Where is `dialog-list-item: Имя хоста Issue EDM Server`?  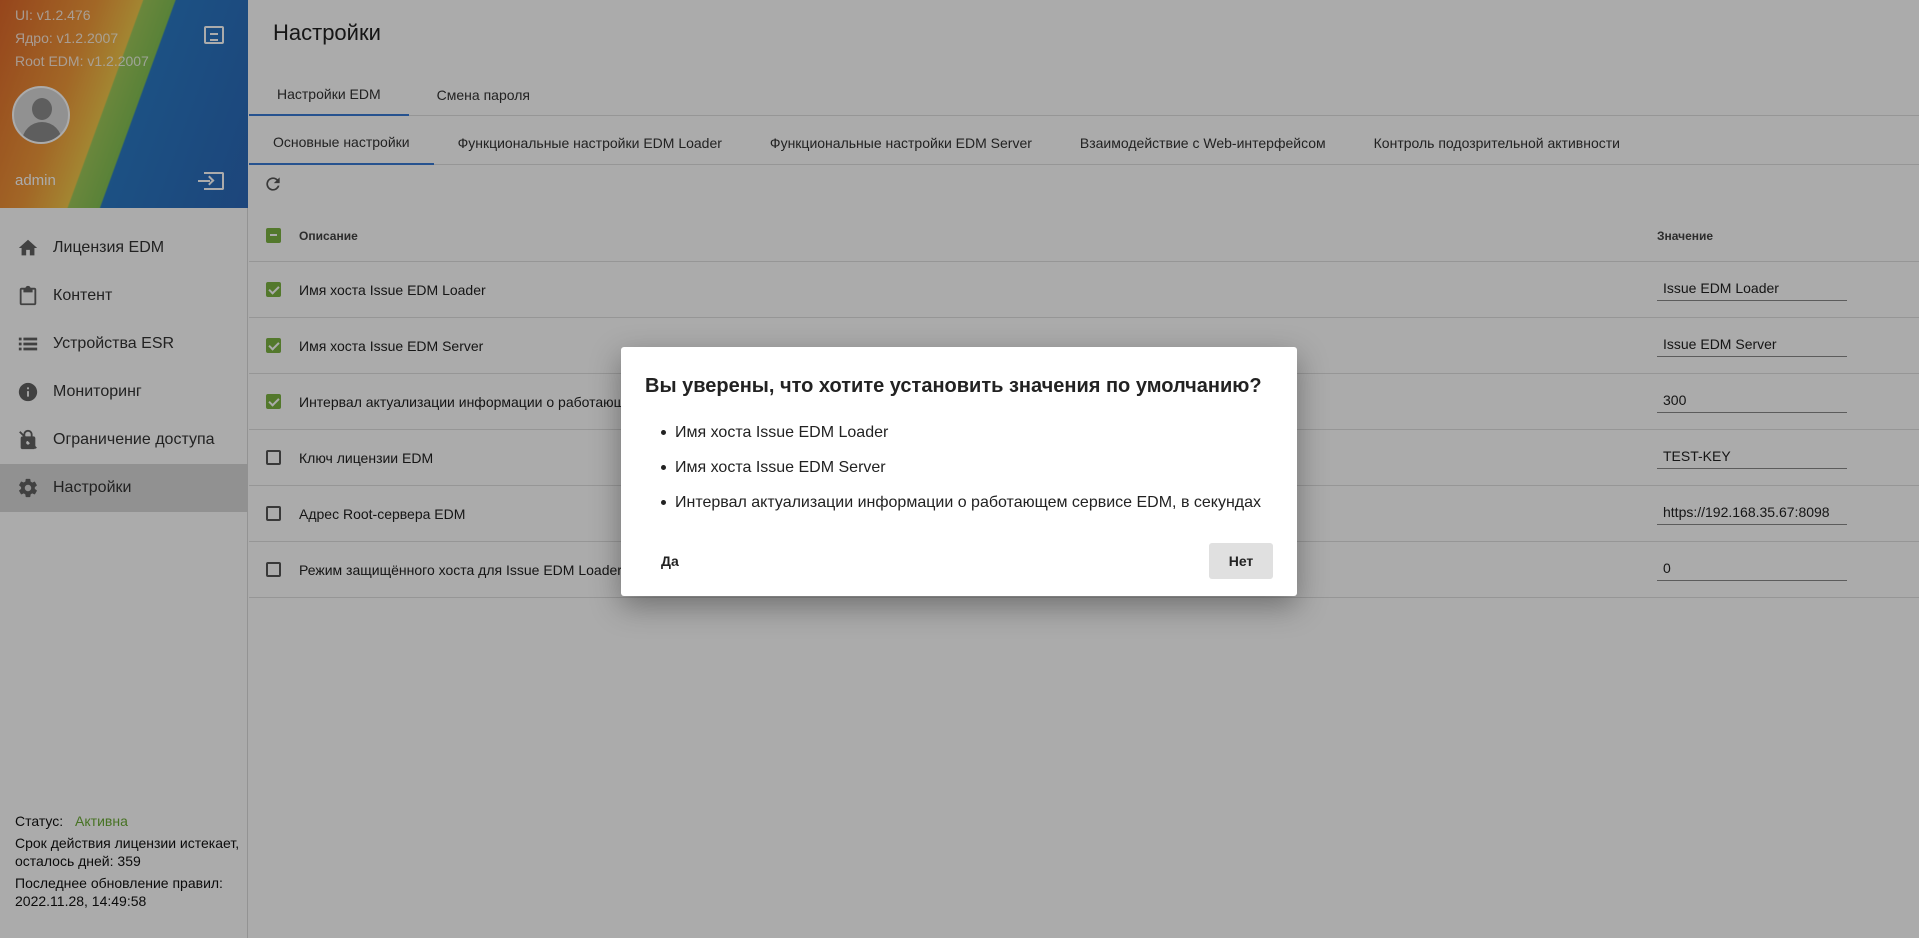
dialog-list-item: Имя хоста Issue EDM Server is located at coordinates (961, 467).